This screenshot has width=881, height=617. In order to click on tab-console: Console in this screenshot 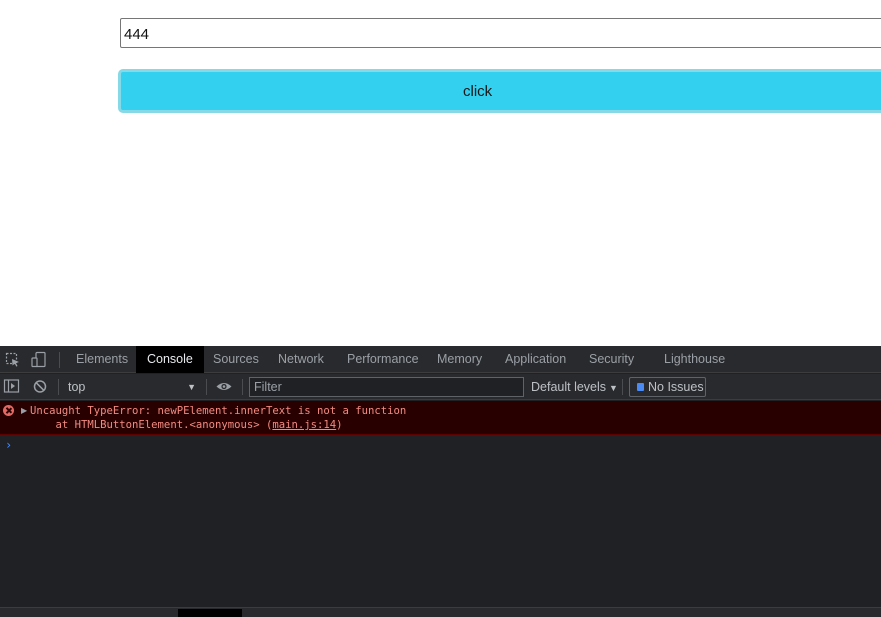, I will do `click(170, 359)`.